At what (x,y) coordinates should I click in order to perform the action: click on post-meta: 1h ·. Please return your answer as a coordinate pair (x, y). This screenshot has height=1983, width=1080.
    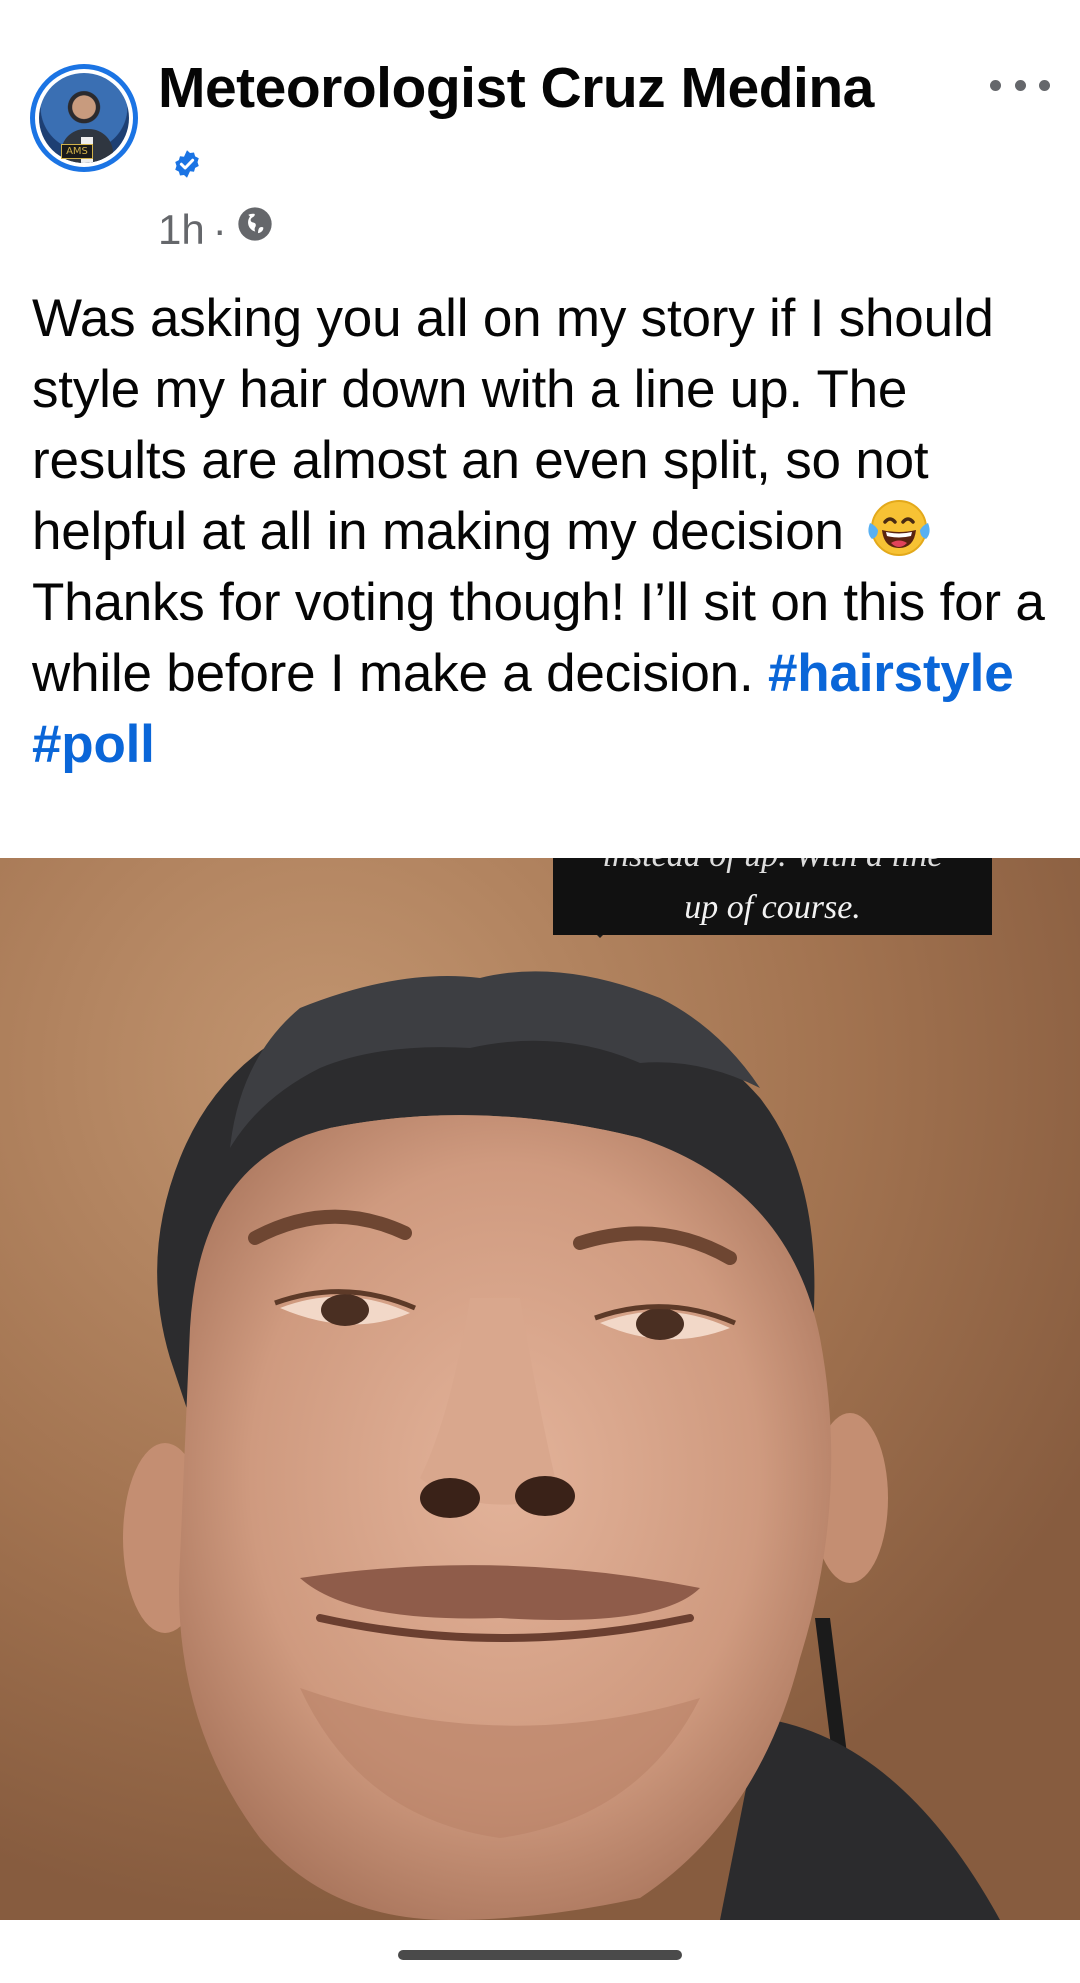
    Looking at the image, I should click on (216, 230).